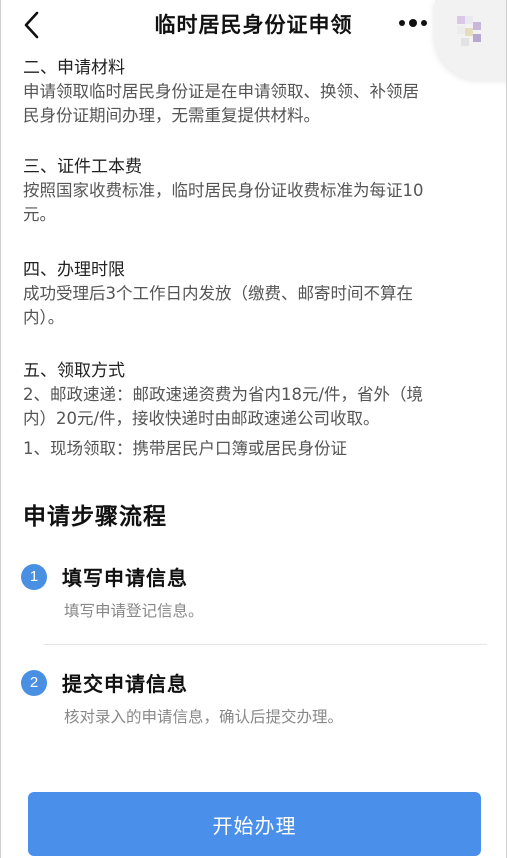  I want to click on section-text: 民身份证期间办理，无需重复提供材料。, so click(171, 115).